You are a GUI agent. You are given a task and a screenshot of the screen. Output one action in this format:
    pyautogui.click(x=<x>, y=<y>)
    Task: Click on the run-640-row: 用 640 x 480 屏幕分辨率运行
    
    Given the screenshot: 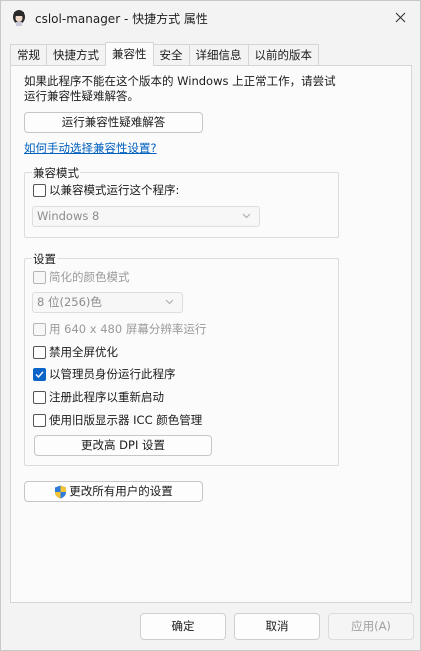 What is the action you would take?
    pyautogui.click(x=119, y=329)
    